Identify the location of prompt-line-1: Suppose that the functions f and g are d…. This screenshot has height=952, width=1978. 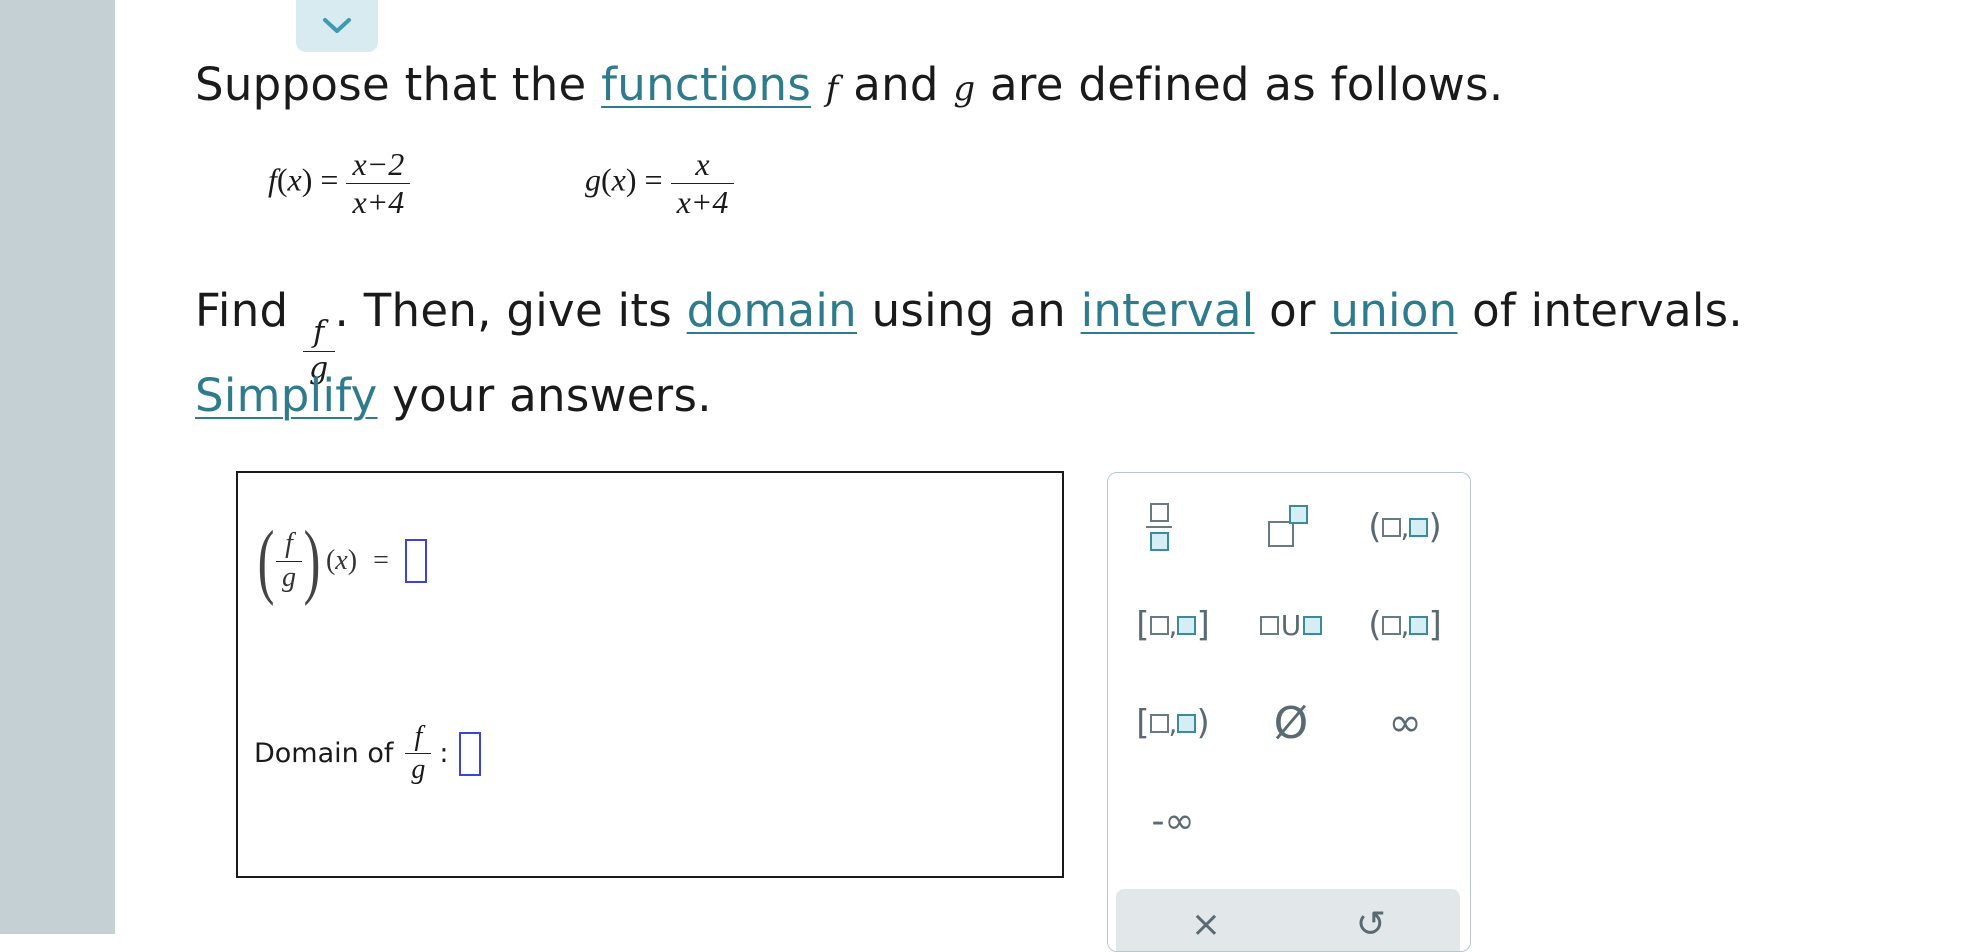
(849, 87).